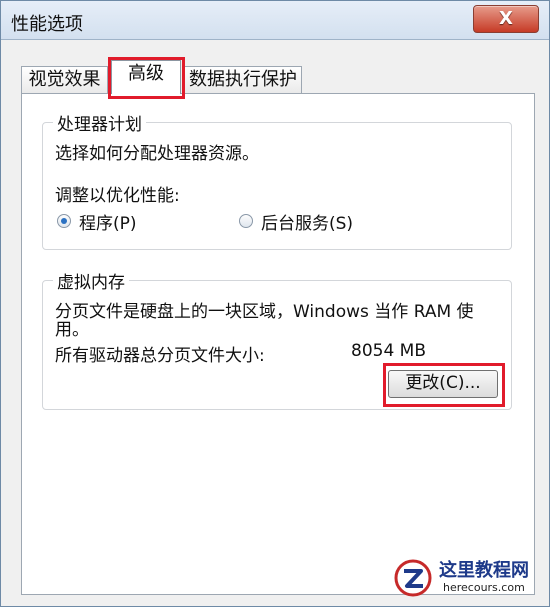 The height and width of the screenshot is (607, 550). What do you see at coordinates (91, 280) in the screenshot?
I see `virtual-memory-group-label: 虚拟内存` at bounding box center [91, 280].